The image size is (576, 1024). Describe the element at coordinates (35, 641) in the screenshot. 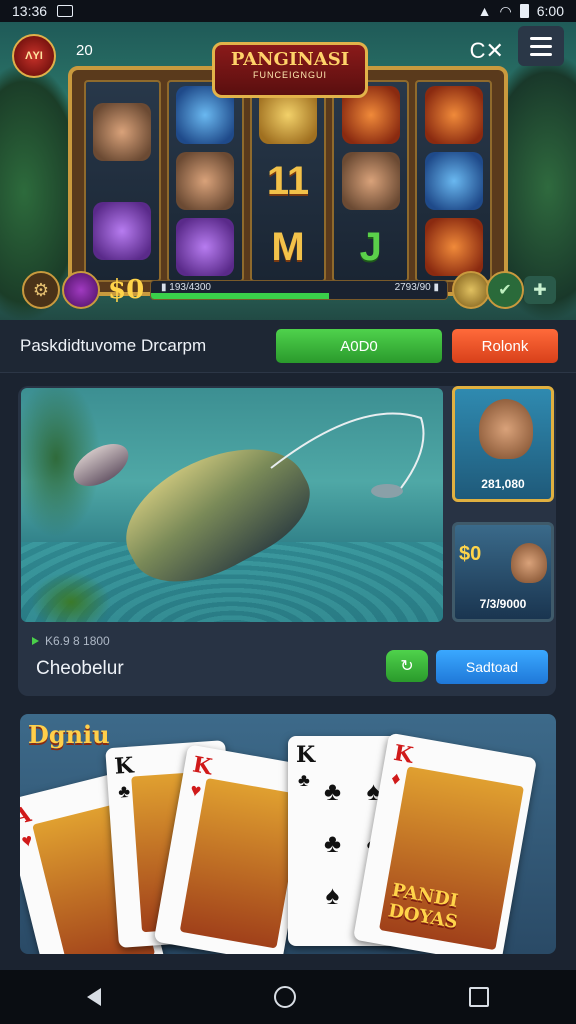

I see `play-icon` at that location.